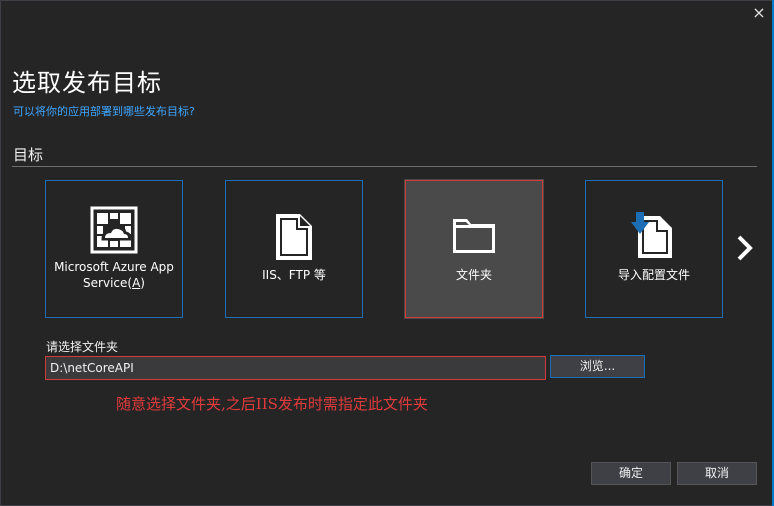 This screenshot has height=506, width=774. Describe the element at coordinates (717, 473) in the screenshot. I see `cancel-button: 取消` at that location.